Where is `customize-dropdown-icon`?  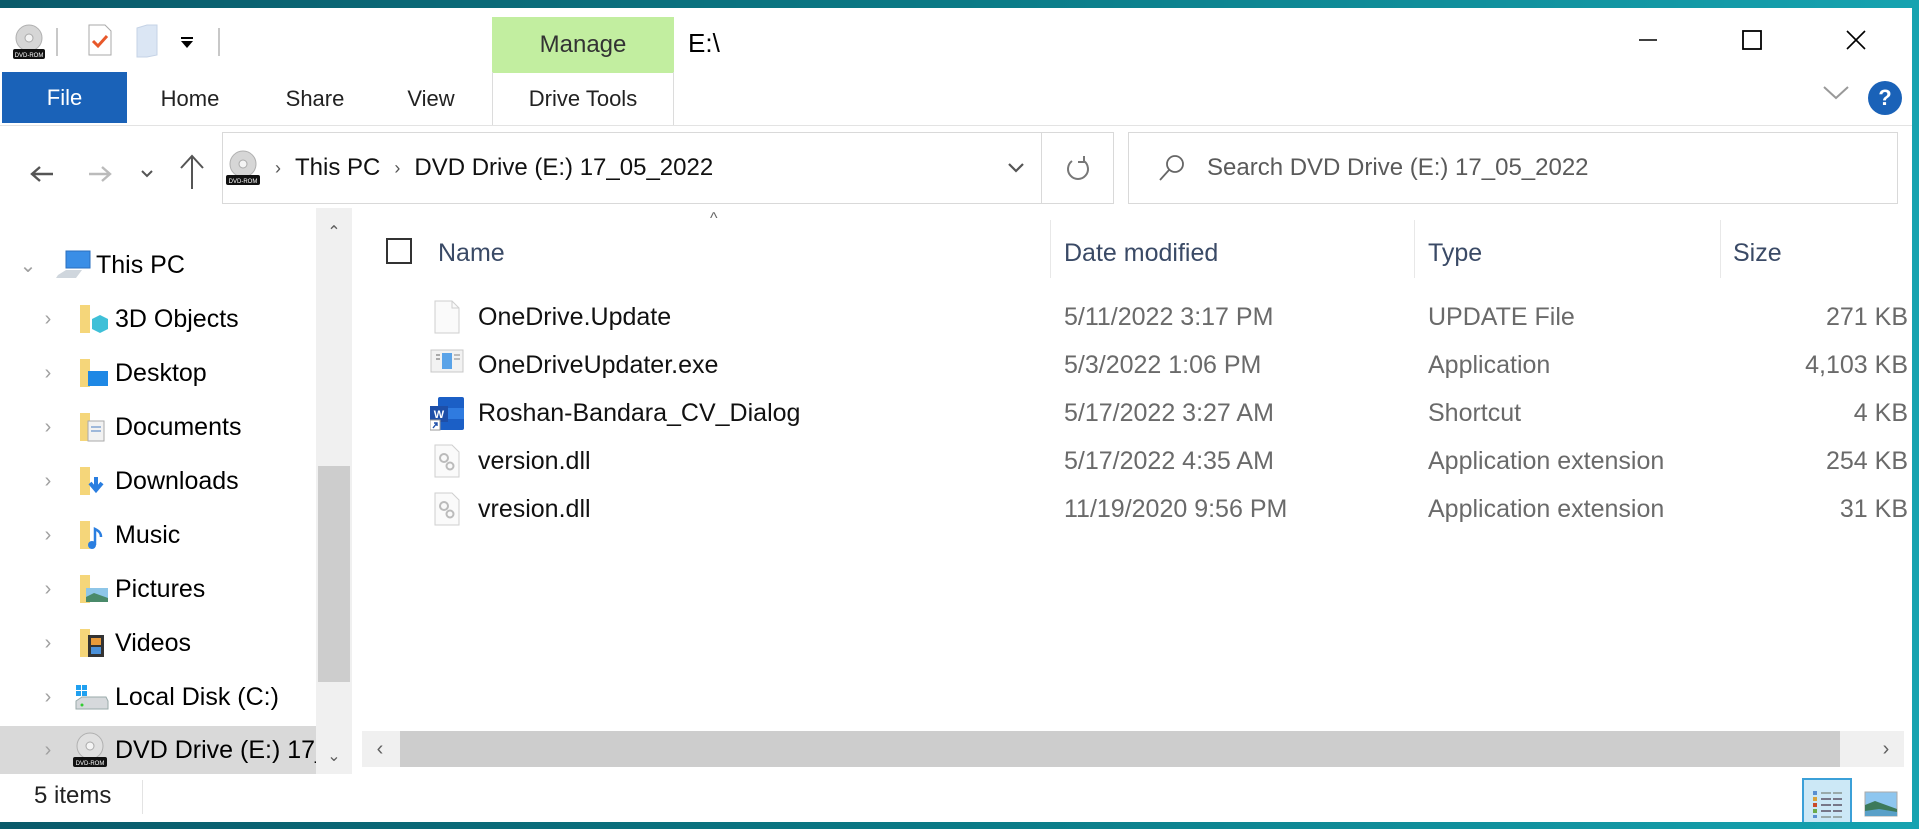
customize-dropdown-icon is located at coordinates (187, 45).